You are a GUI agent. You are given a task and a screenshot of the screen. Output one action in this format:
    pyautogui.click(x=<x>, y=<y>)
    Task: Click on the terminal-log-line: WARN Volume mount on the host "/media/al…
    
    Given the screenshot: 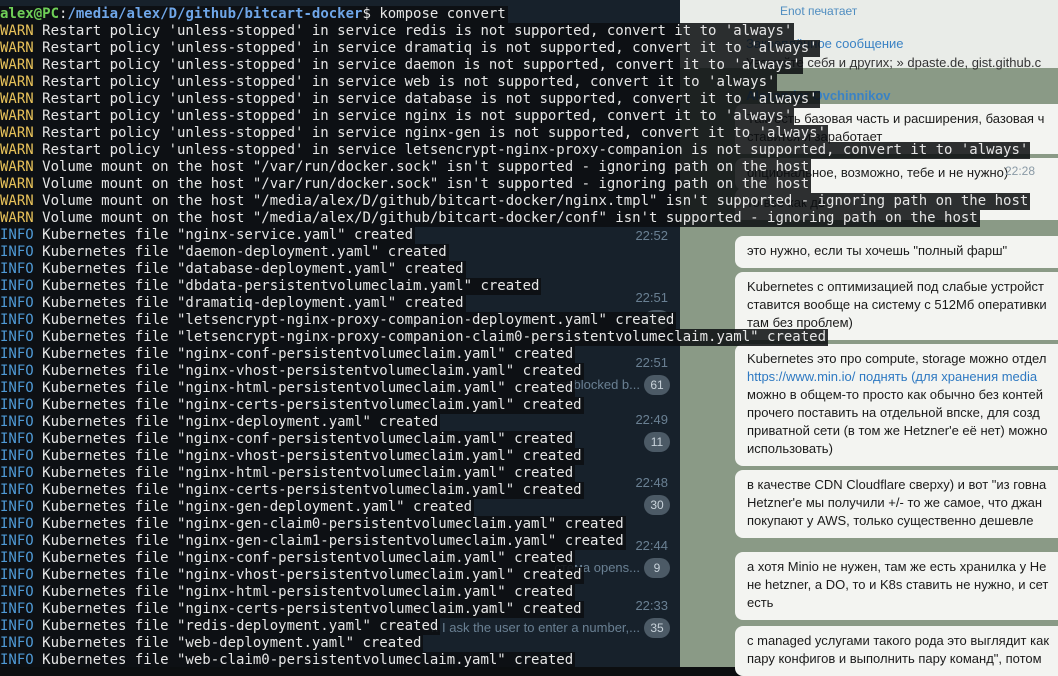 What is the action you would take?
    pyautogui.click(x=490, y=218)
    